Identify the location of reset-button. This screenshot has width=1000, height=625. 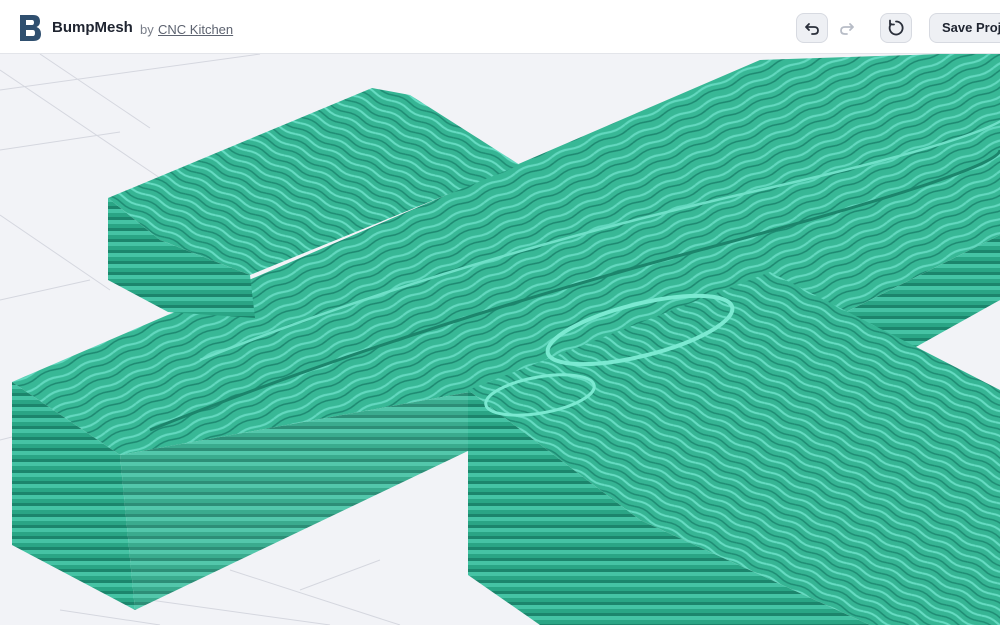
(896, 28).